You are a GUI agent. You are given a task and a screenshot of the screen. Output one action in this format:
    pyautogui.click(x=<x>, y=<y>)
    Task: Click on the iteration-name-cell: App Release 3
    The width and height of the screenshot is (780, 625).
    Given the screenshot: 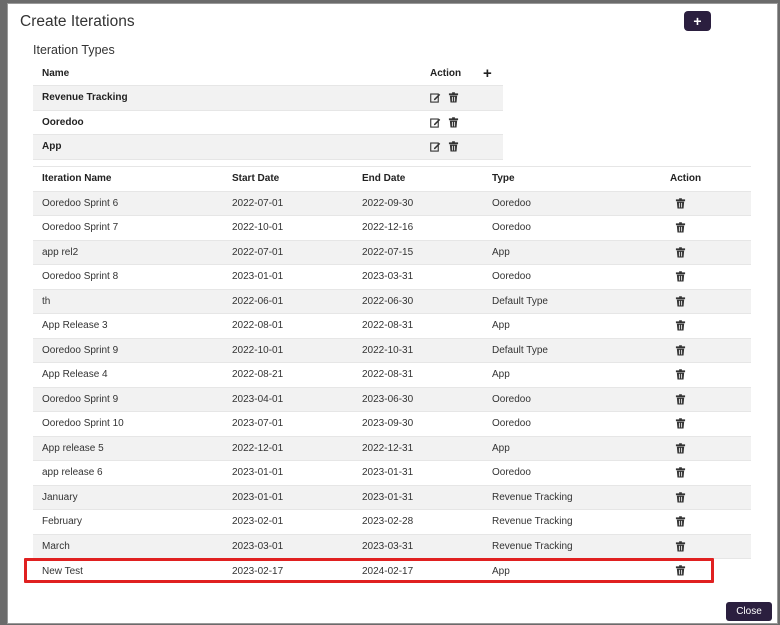 What is the action you would take?
    pyautogui.click(x=128, y=325)
    